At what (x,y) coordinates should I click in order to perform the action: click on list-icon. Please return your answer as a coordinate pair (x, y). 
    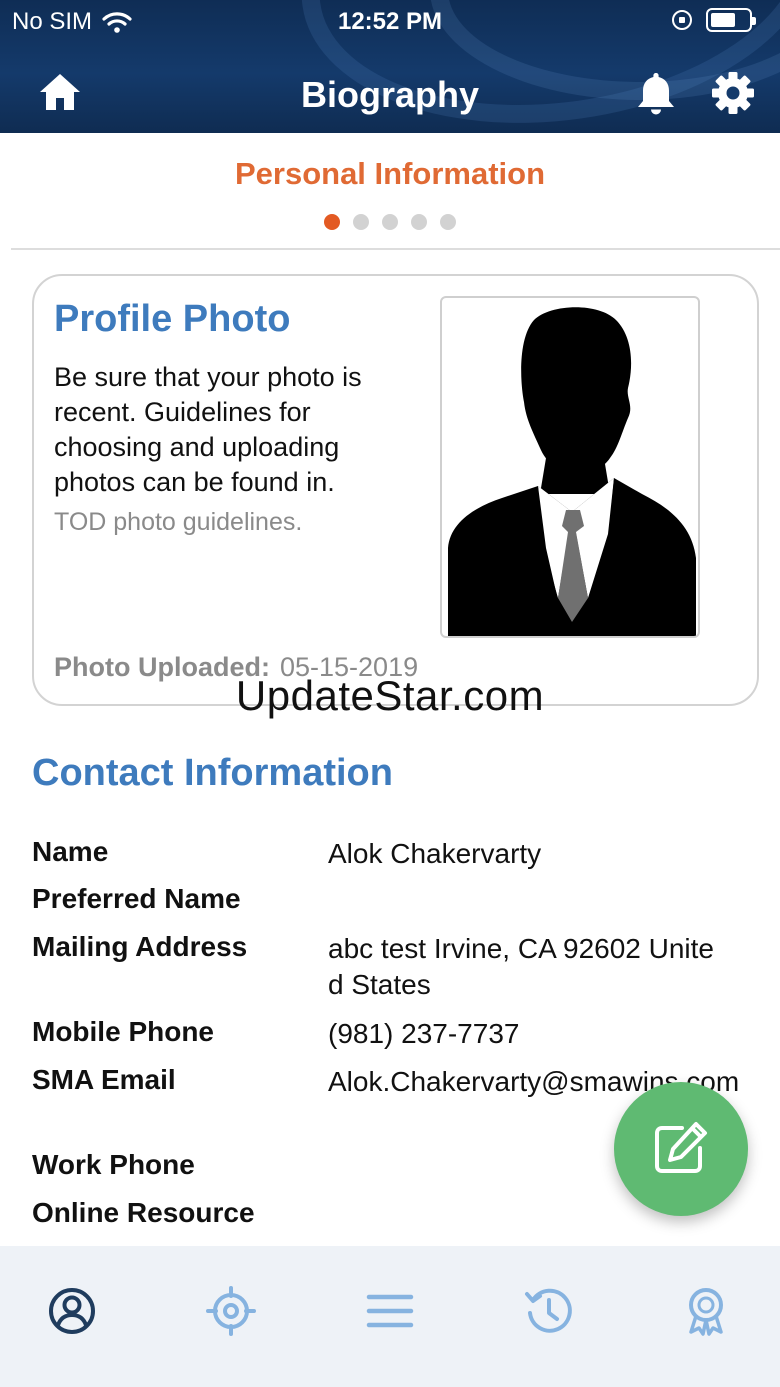
    Looking at the image, I should click on (390, 1311).